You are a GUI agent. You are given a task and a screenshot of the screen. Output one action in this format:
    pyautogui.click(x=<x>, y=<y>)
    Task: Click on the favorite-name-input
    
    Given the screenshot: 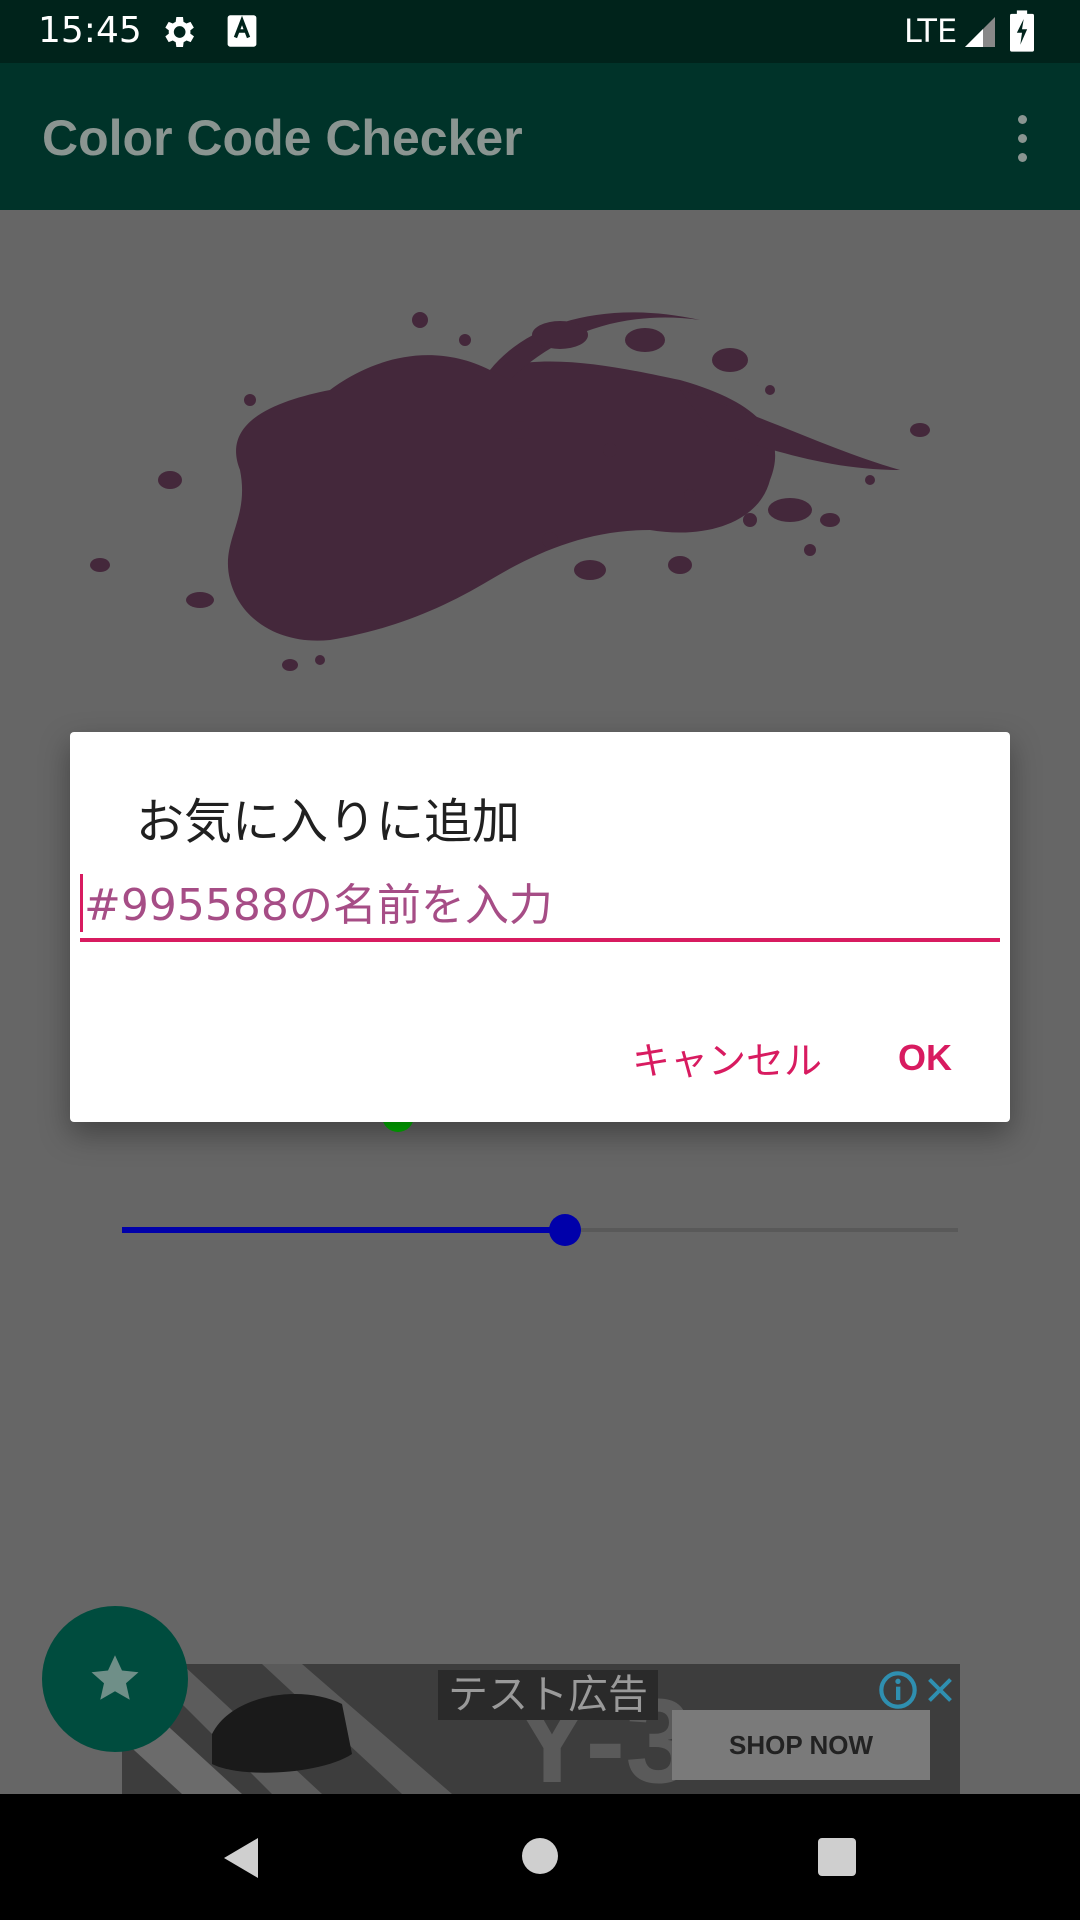 What is the action you would take?
    pyautogui.click(x=542, y=905)
    